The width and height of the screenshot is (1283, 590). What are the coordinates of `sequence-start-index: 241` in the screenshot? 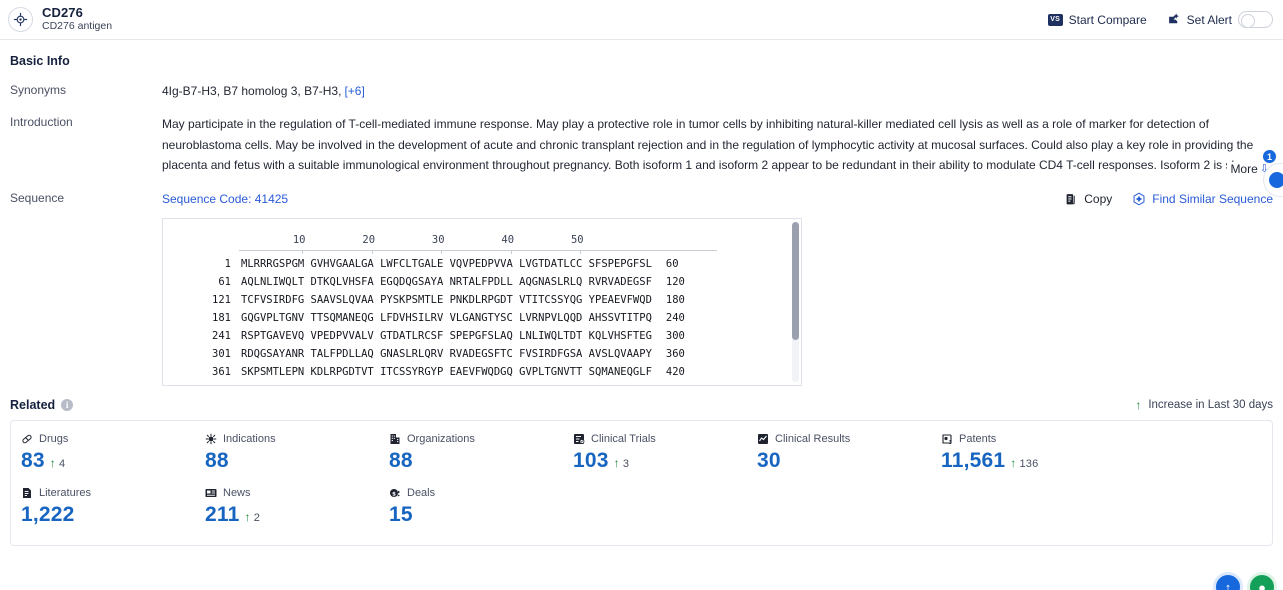 It's located at (221, 336).